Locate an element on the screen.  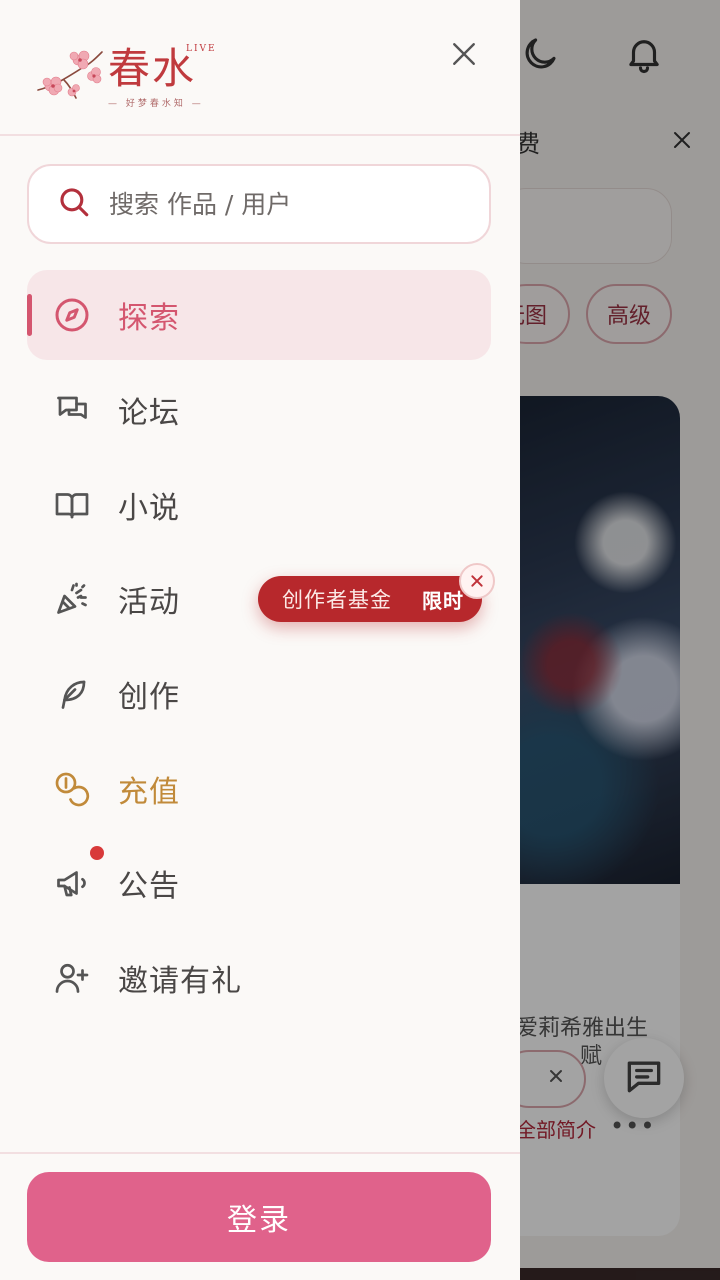
plum-blossom-icon is located at coordinates (70, 74).